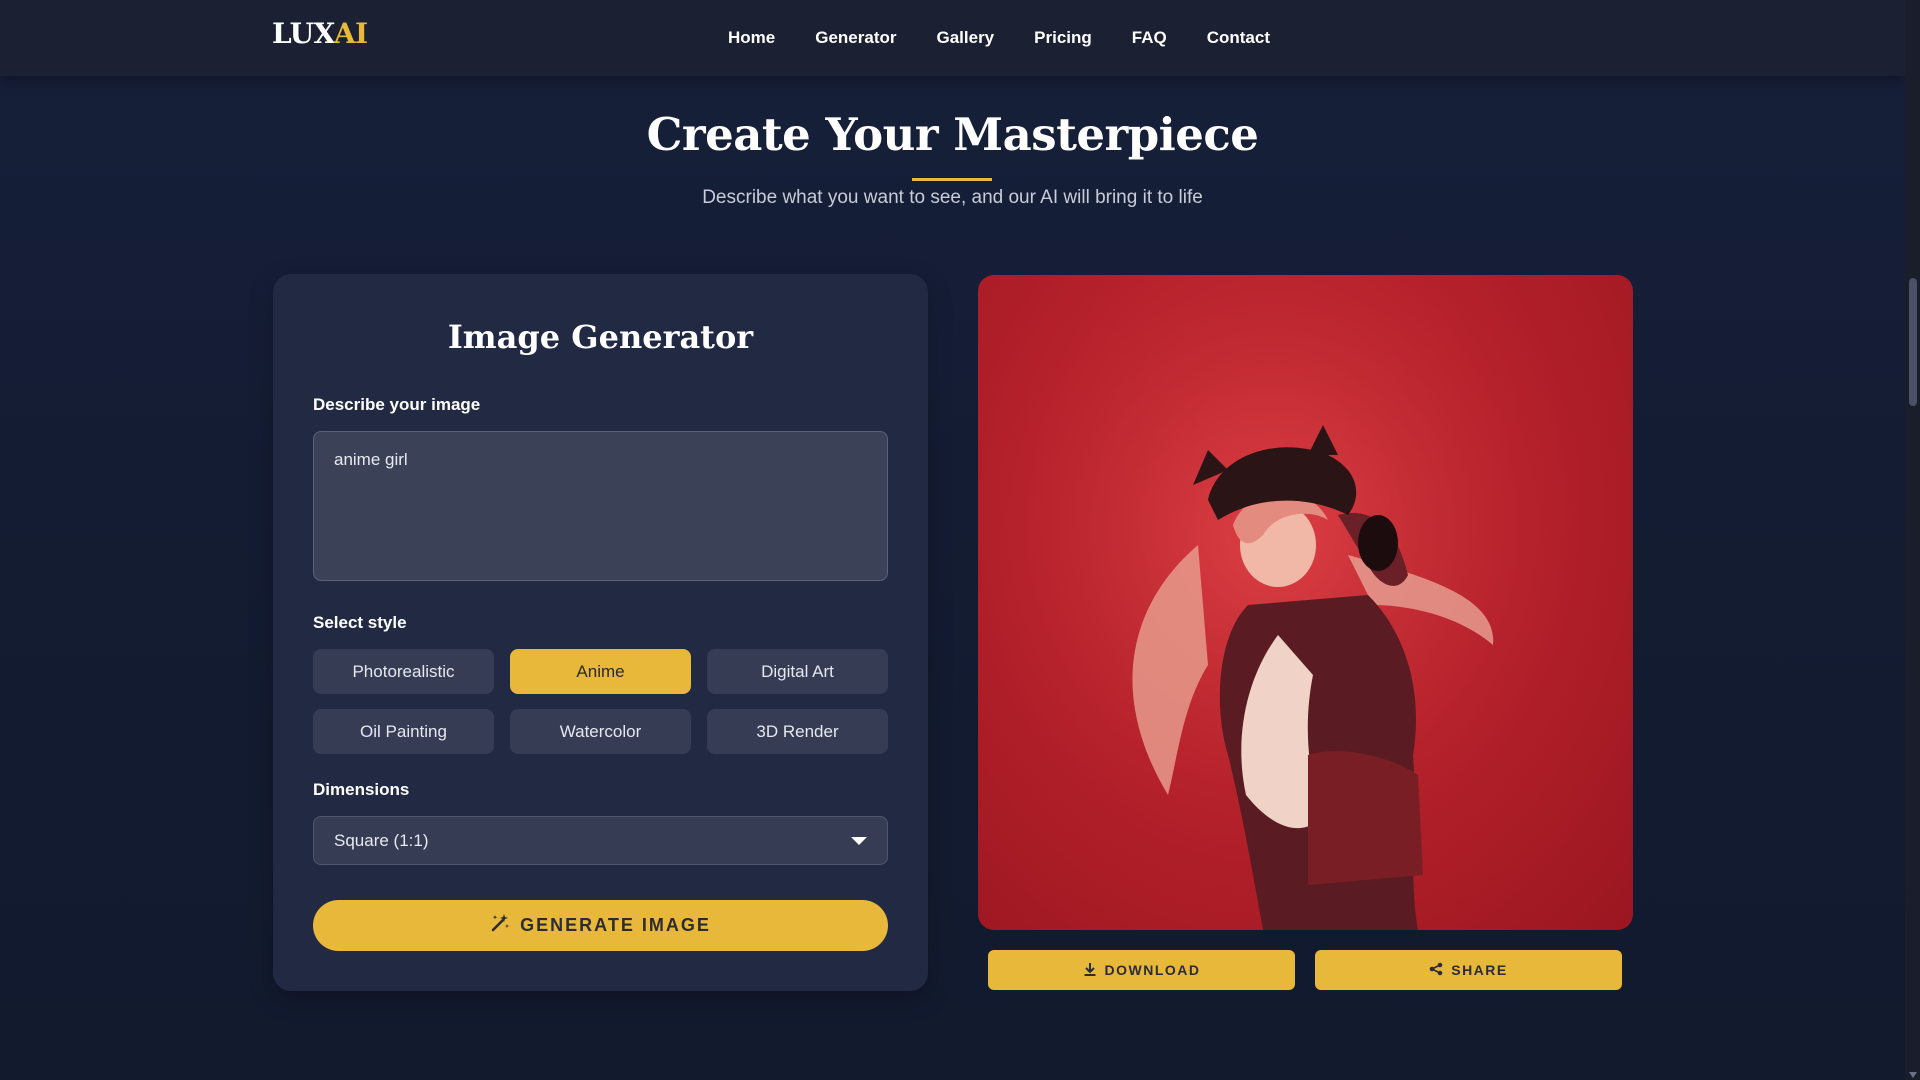 This screenshot has height=1080, width=1920. Describe the element at coordinates (403, 731) in the screenshot. I see `style-oil-painting-button: Oil Painting` at that location.